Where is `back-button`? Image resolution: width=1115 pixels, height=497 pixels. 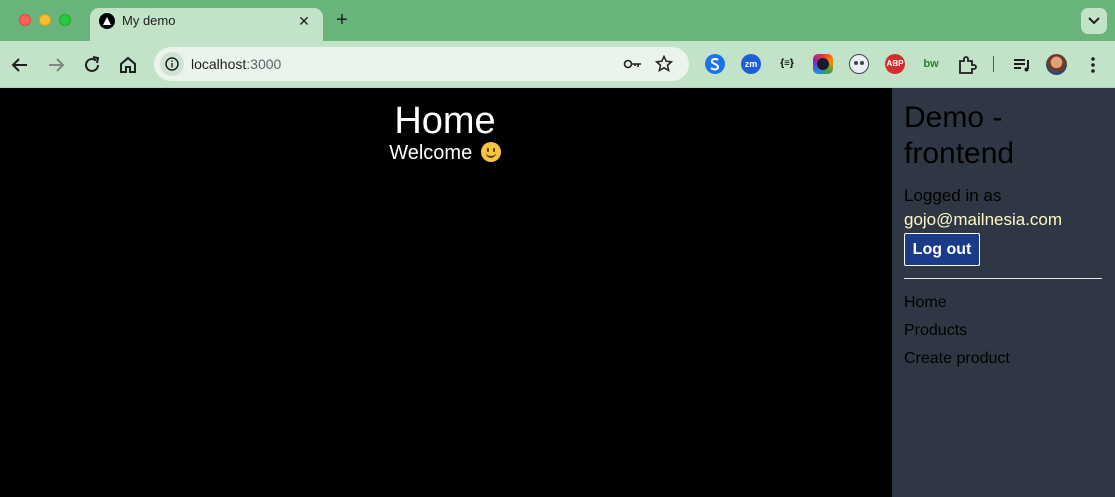
back-button is located at coordinates (20, 65).